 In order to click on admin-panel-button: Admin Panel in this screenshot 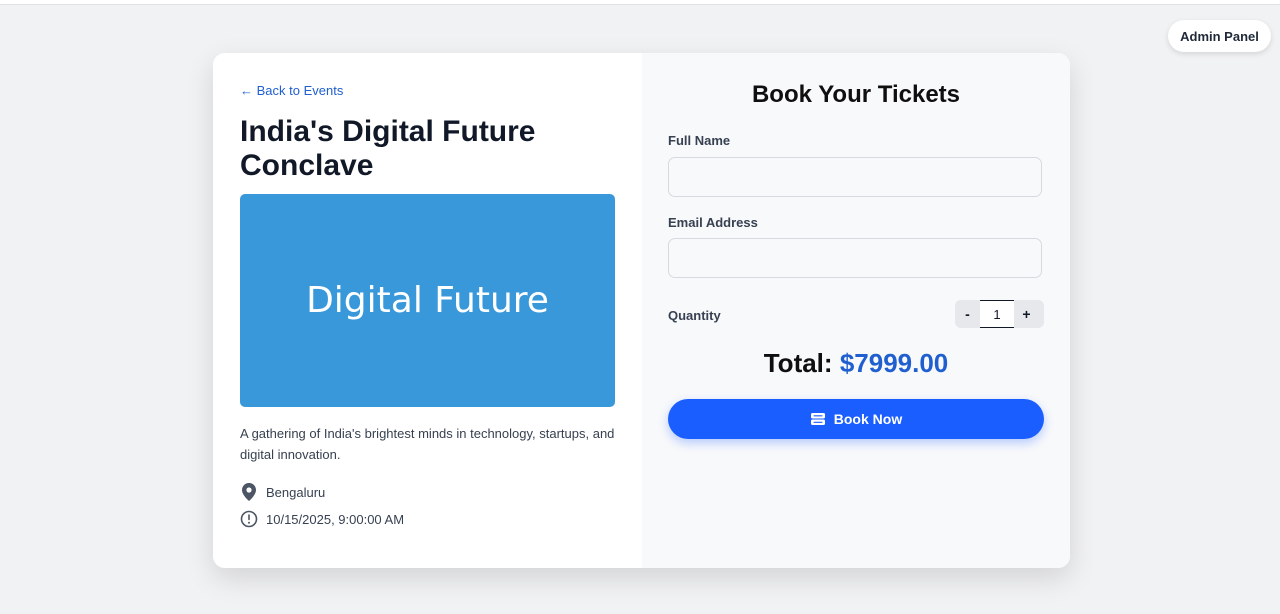, I will do `click(1219, 36)`.